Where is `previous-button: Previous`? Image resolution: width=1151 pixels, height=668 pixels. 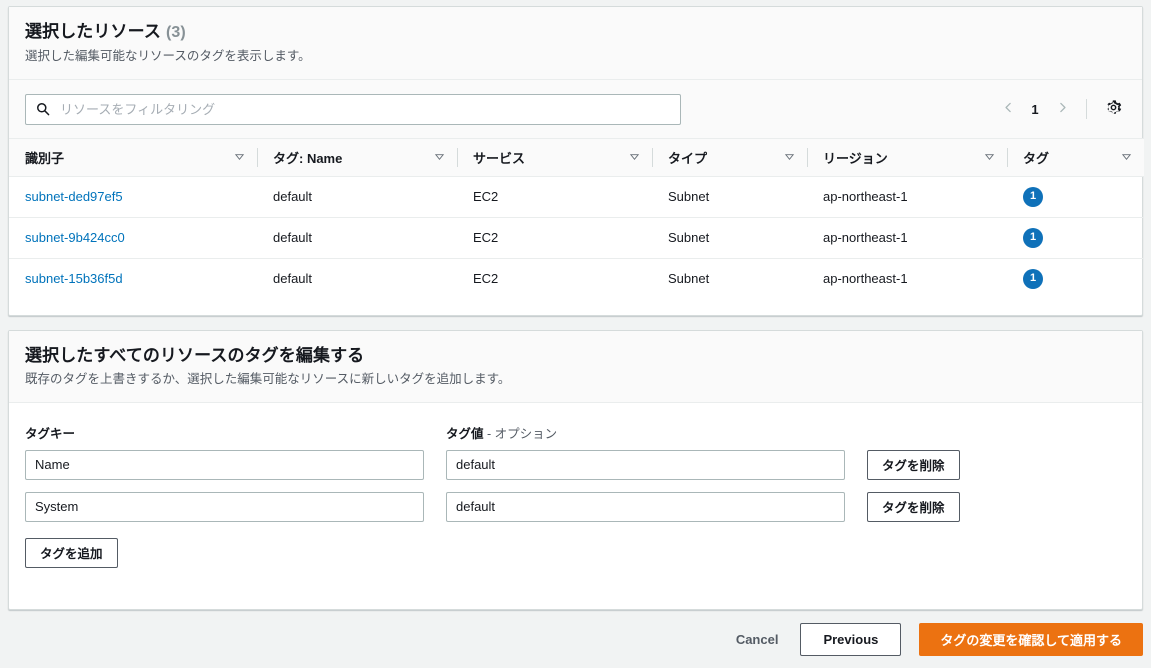 previous-button: Previous is located at coordinates (851, 639).